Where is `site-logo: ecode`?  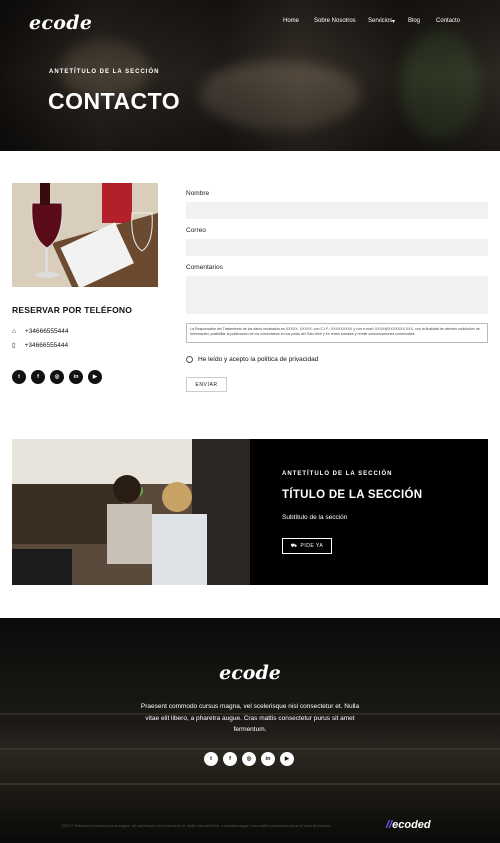 site-logo: ecode is located at coordinates (60, 23).